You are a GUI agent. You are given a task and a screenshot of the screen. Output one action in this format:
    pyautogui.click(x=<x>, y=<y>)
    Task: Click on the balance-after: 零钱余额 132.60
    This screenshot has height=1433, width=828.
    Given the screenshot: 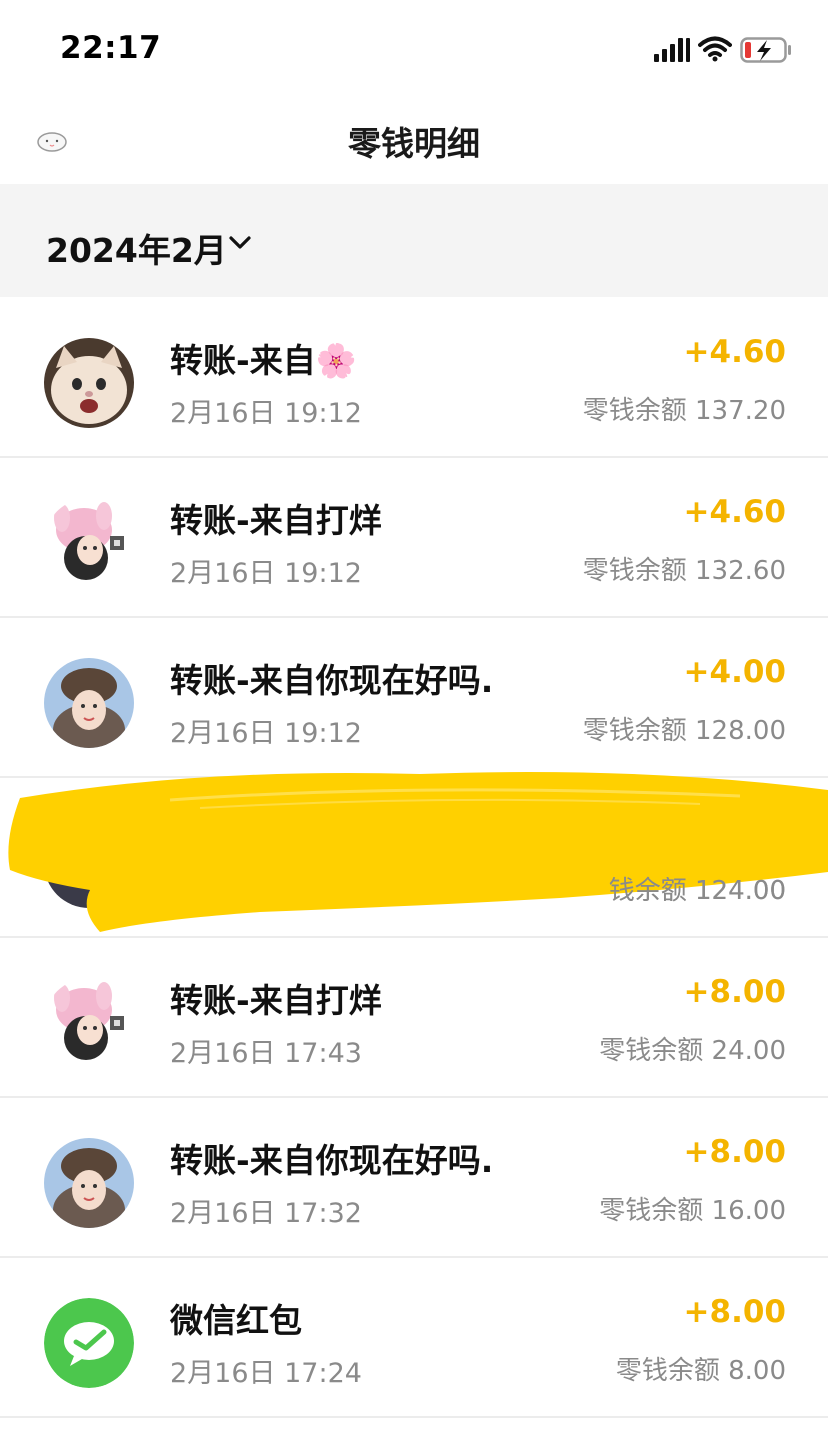 What is the action you would take?
    pyautogui.click(x=684, y=571)
    